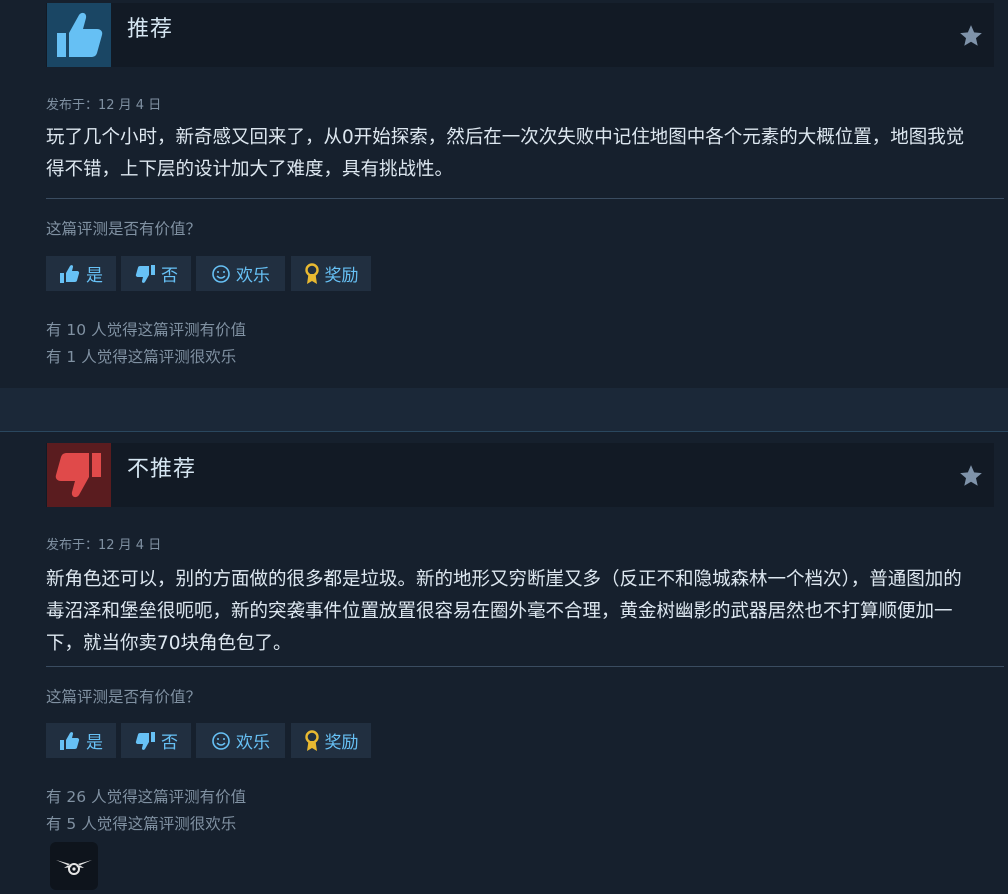 The image size is (1008, 894). Describe the element at coordinates (141, 824) in the screenshot. I see `funny-count: 有 5 人觉得这篇评测很欢乐` at that location.